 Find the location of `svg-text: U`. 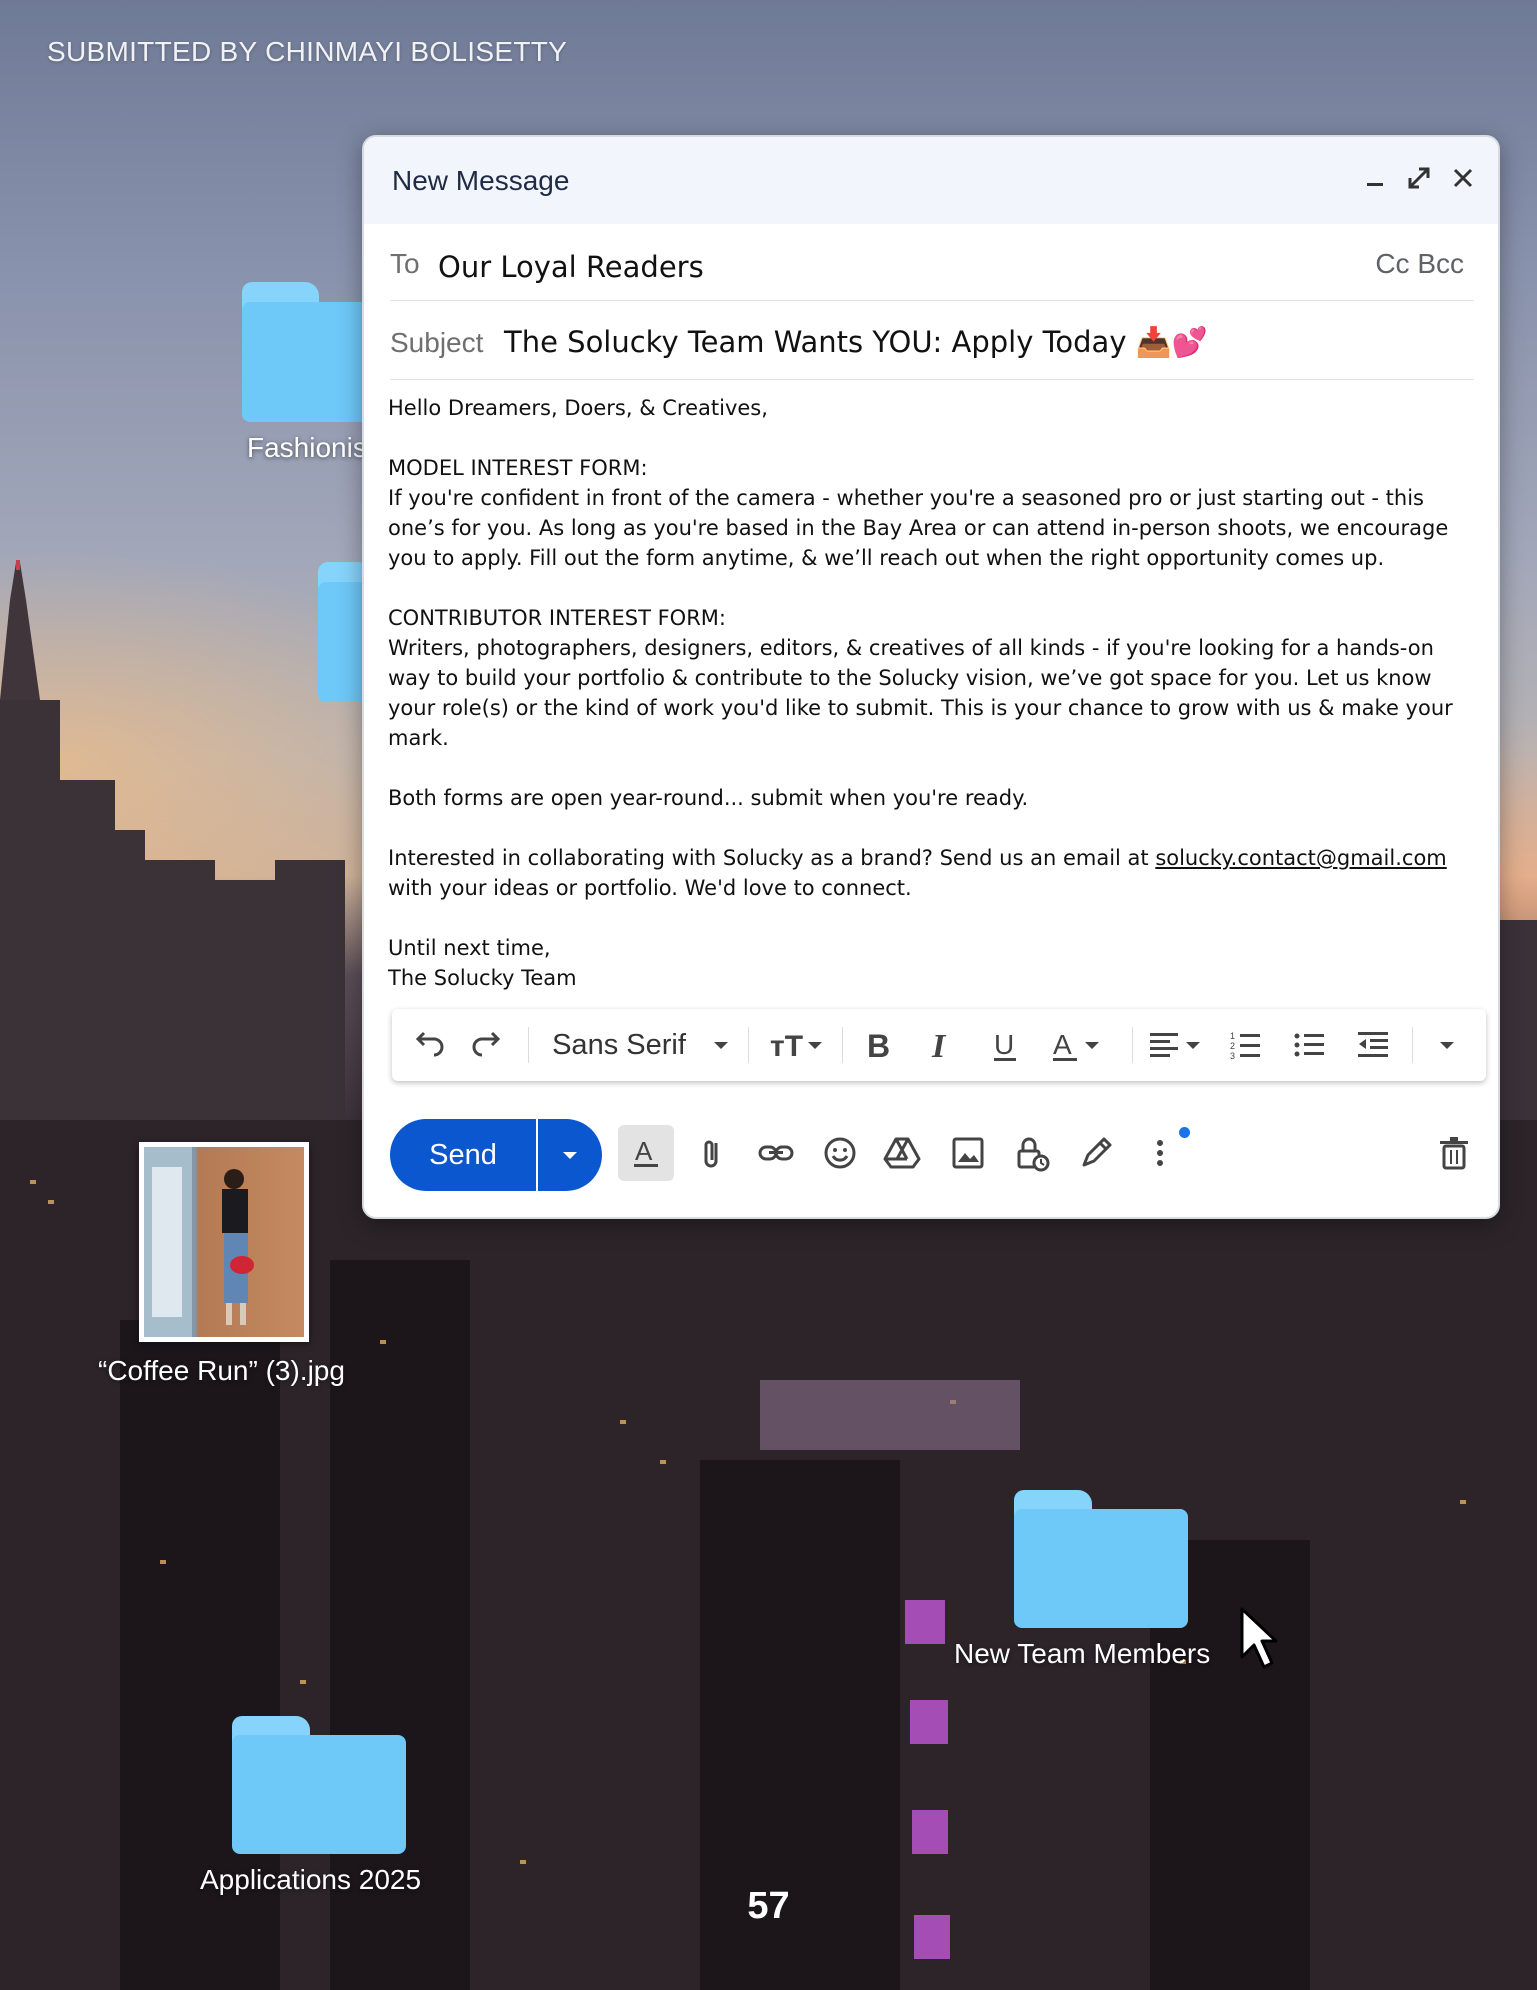

svg-text: U is located at coordinates (1004, 1044).